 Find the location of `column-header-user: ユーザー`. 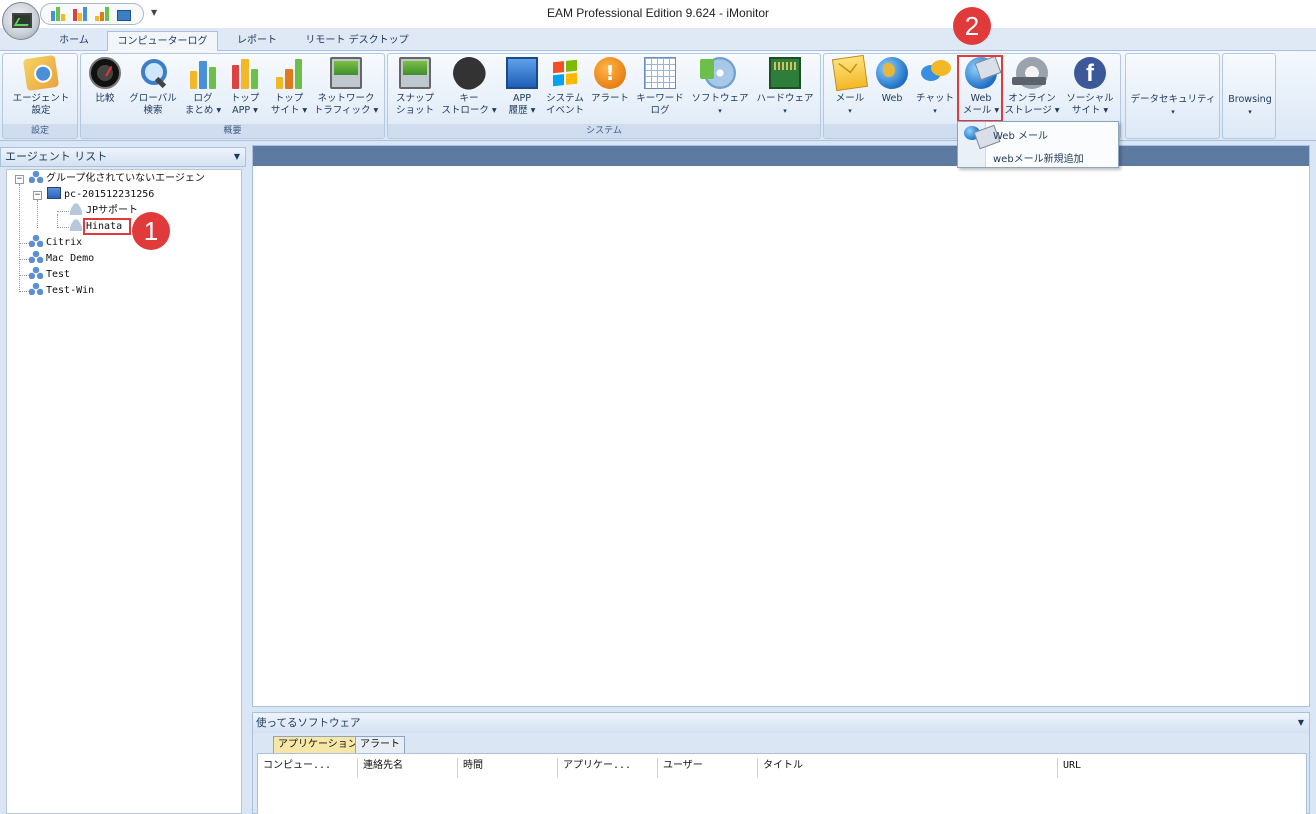

column-header-user: ユーザー is located at coordinates (708, 768).